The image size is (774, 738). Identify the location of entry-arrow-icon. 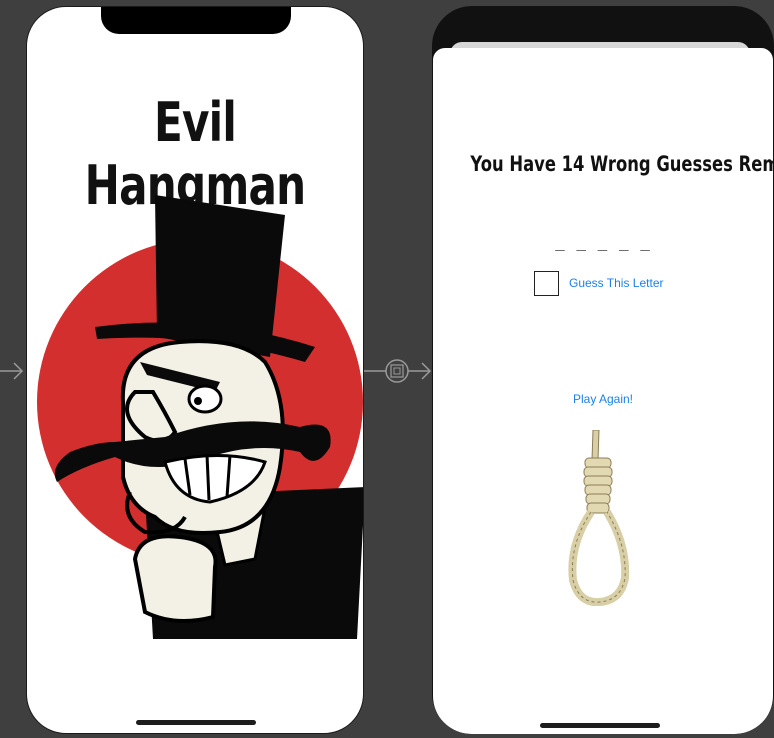
(12, 371).